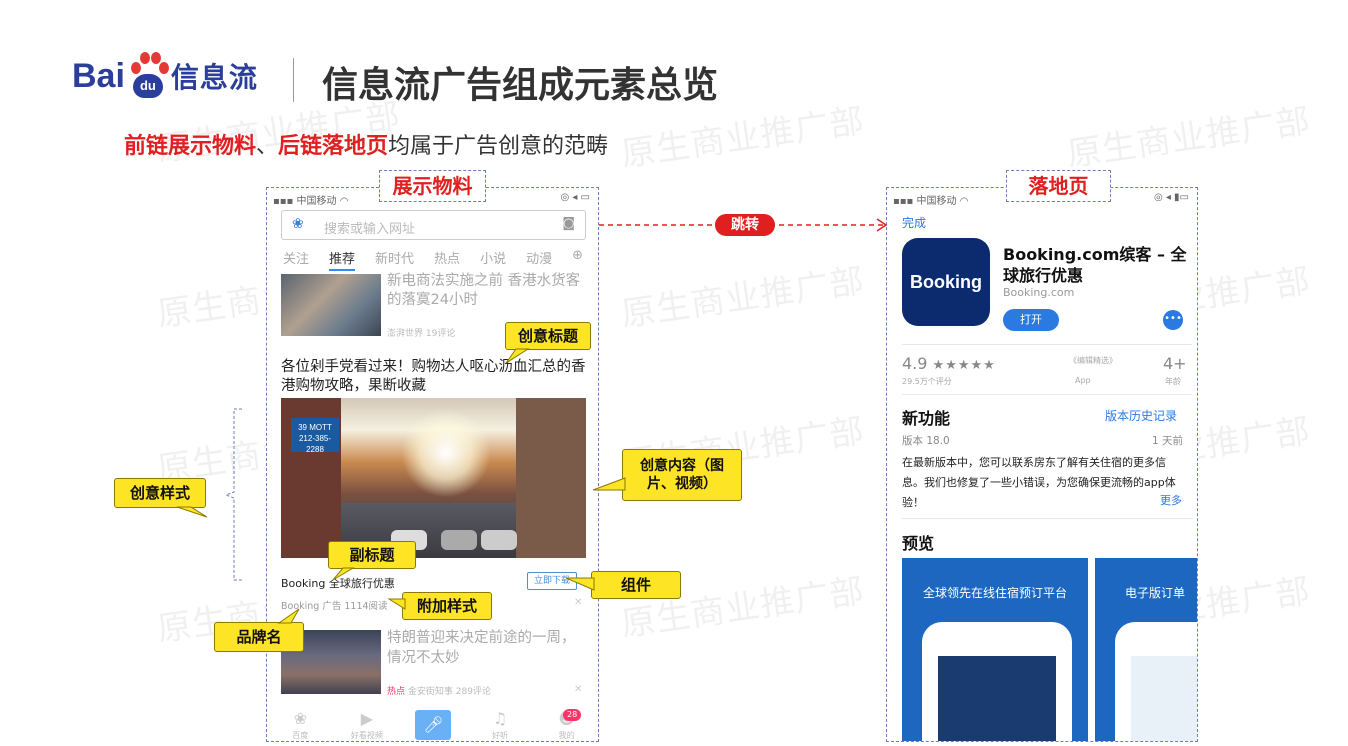 This screenshot has width=1348, height=746. I want to click on paw-icon: ❀, so click(300, 718).